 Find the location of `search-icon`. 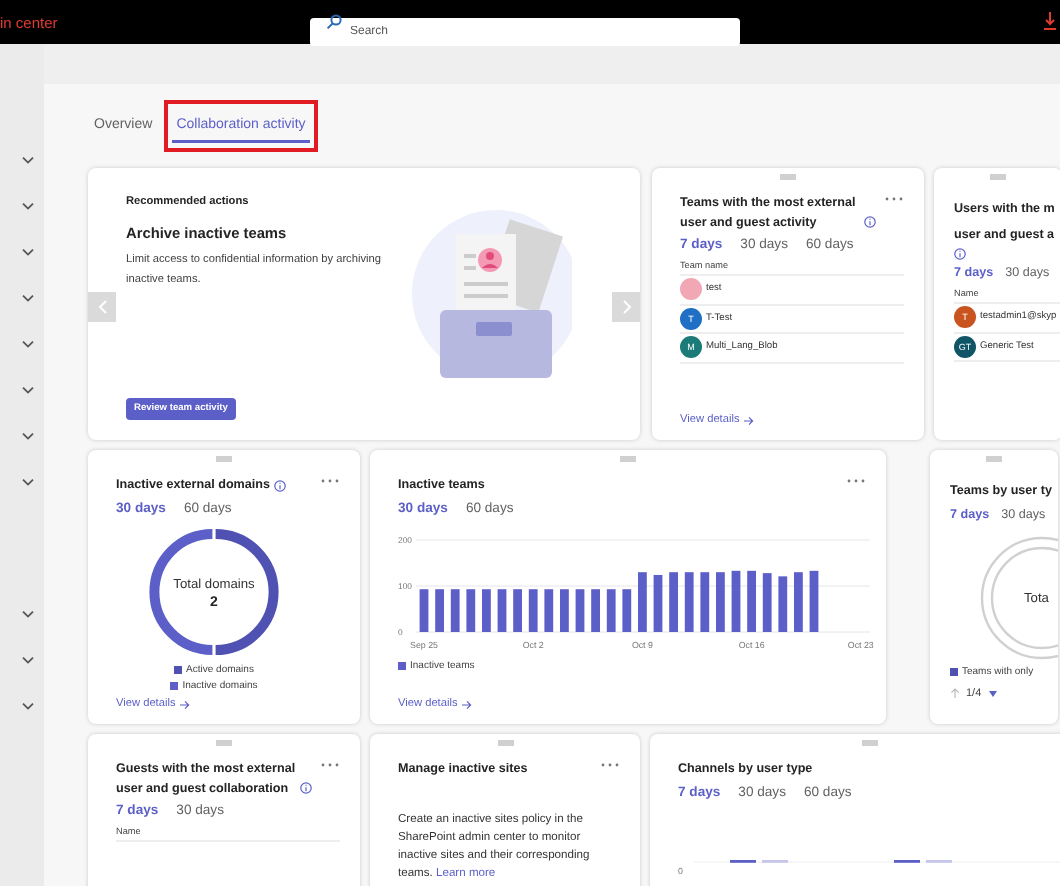

search-icon is located at coordinates (334, 22).